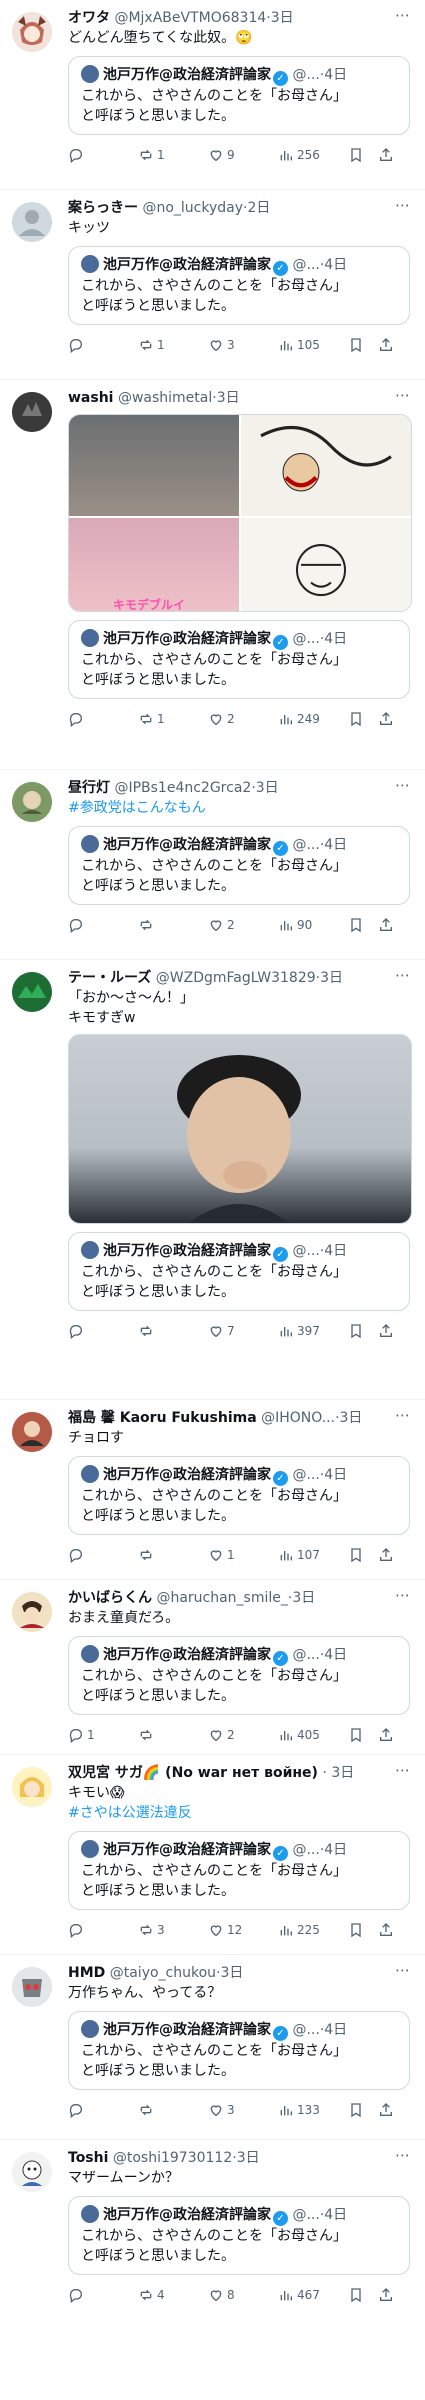  Describe the element at coordinates (88, 2158) in the screenshot. I see `author-name: Toshi` at that location.